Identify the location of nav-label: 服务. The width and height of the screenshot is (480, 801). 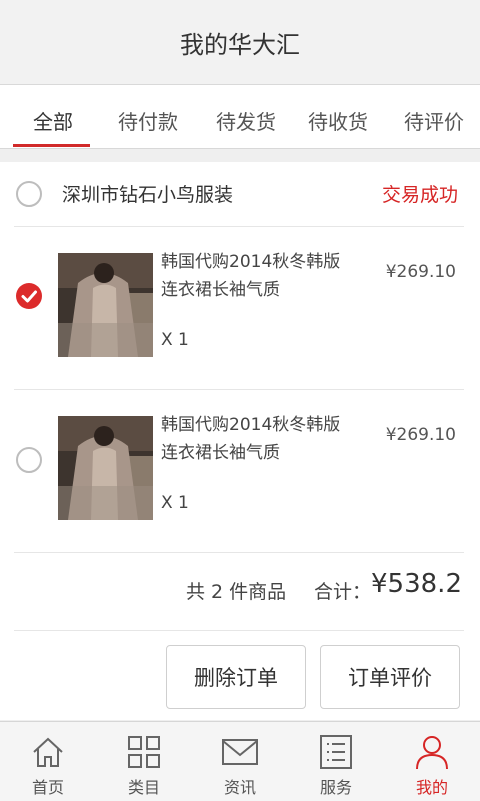
(335, 787).